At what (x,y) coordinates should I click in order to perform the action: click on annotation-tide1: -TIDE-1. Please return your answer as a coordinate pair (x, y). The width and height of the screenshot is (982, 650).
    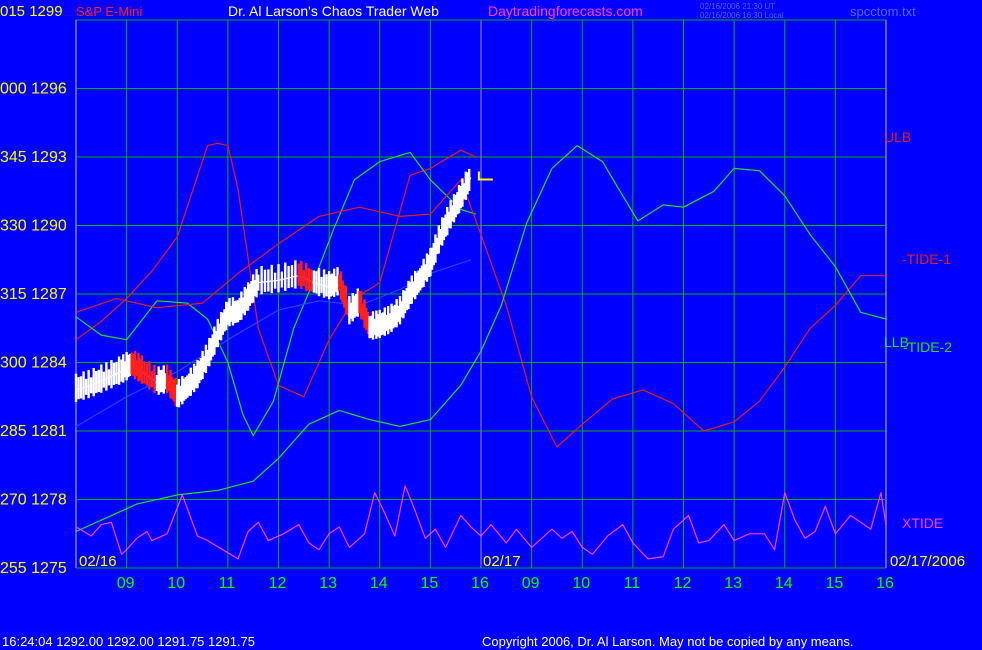
    Looking at the image, I should click on (926, 259).